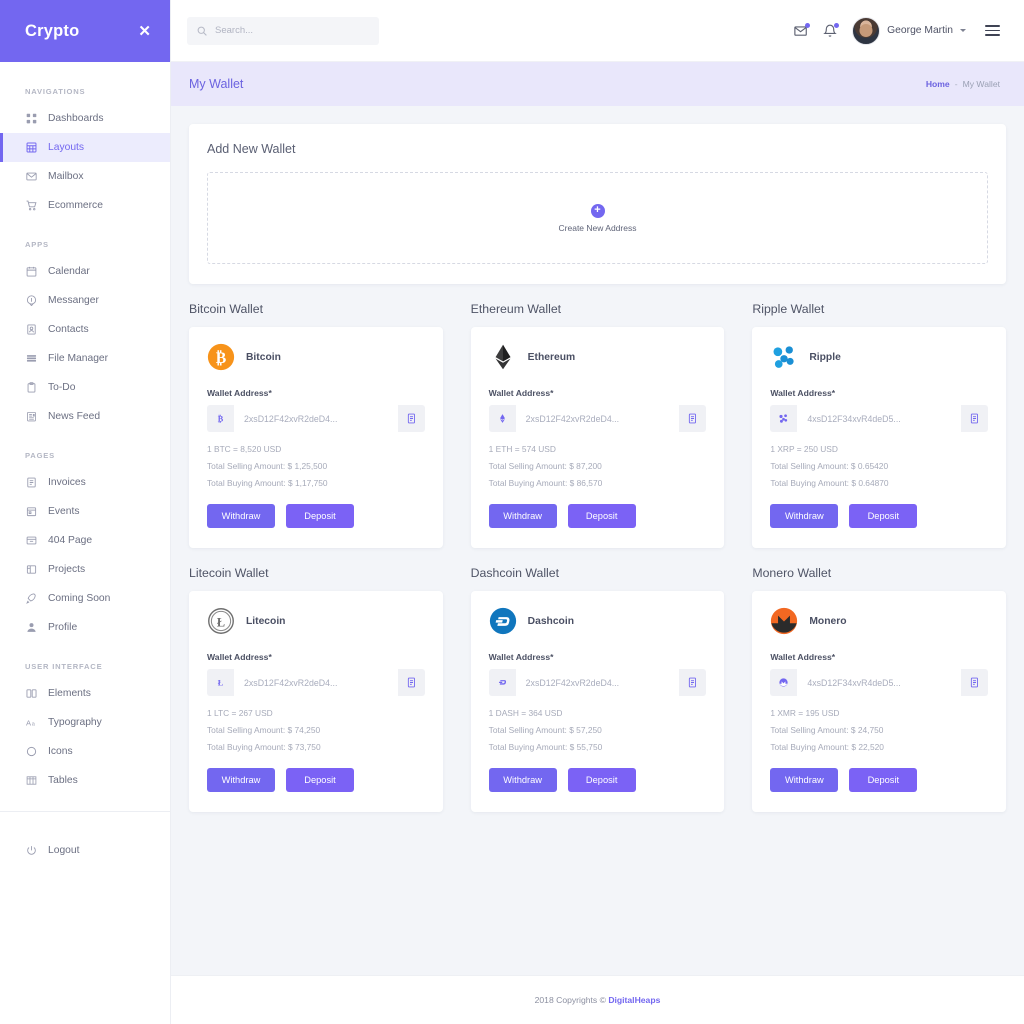  What do you see at coordinates (267, 483) in the screenshot?
I see `wallet-buying-amount: Total Buying Amount: $ 1,17,750` at bounding box center [267, 483].